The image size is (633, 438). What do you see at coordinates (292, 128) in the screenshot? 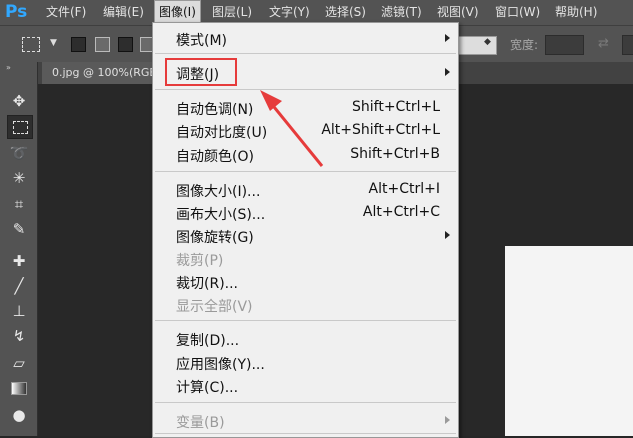
I see `annotation-arrow-icon` at bounding box center [292, 128].